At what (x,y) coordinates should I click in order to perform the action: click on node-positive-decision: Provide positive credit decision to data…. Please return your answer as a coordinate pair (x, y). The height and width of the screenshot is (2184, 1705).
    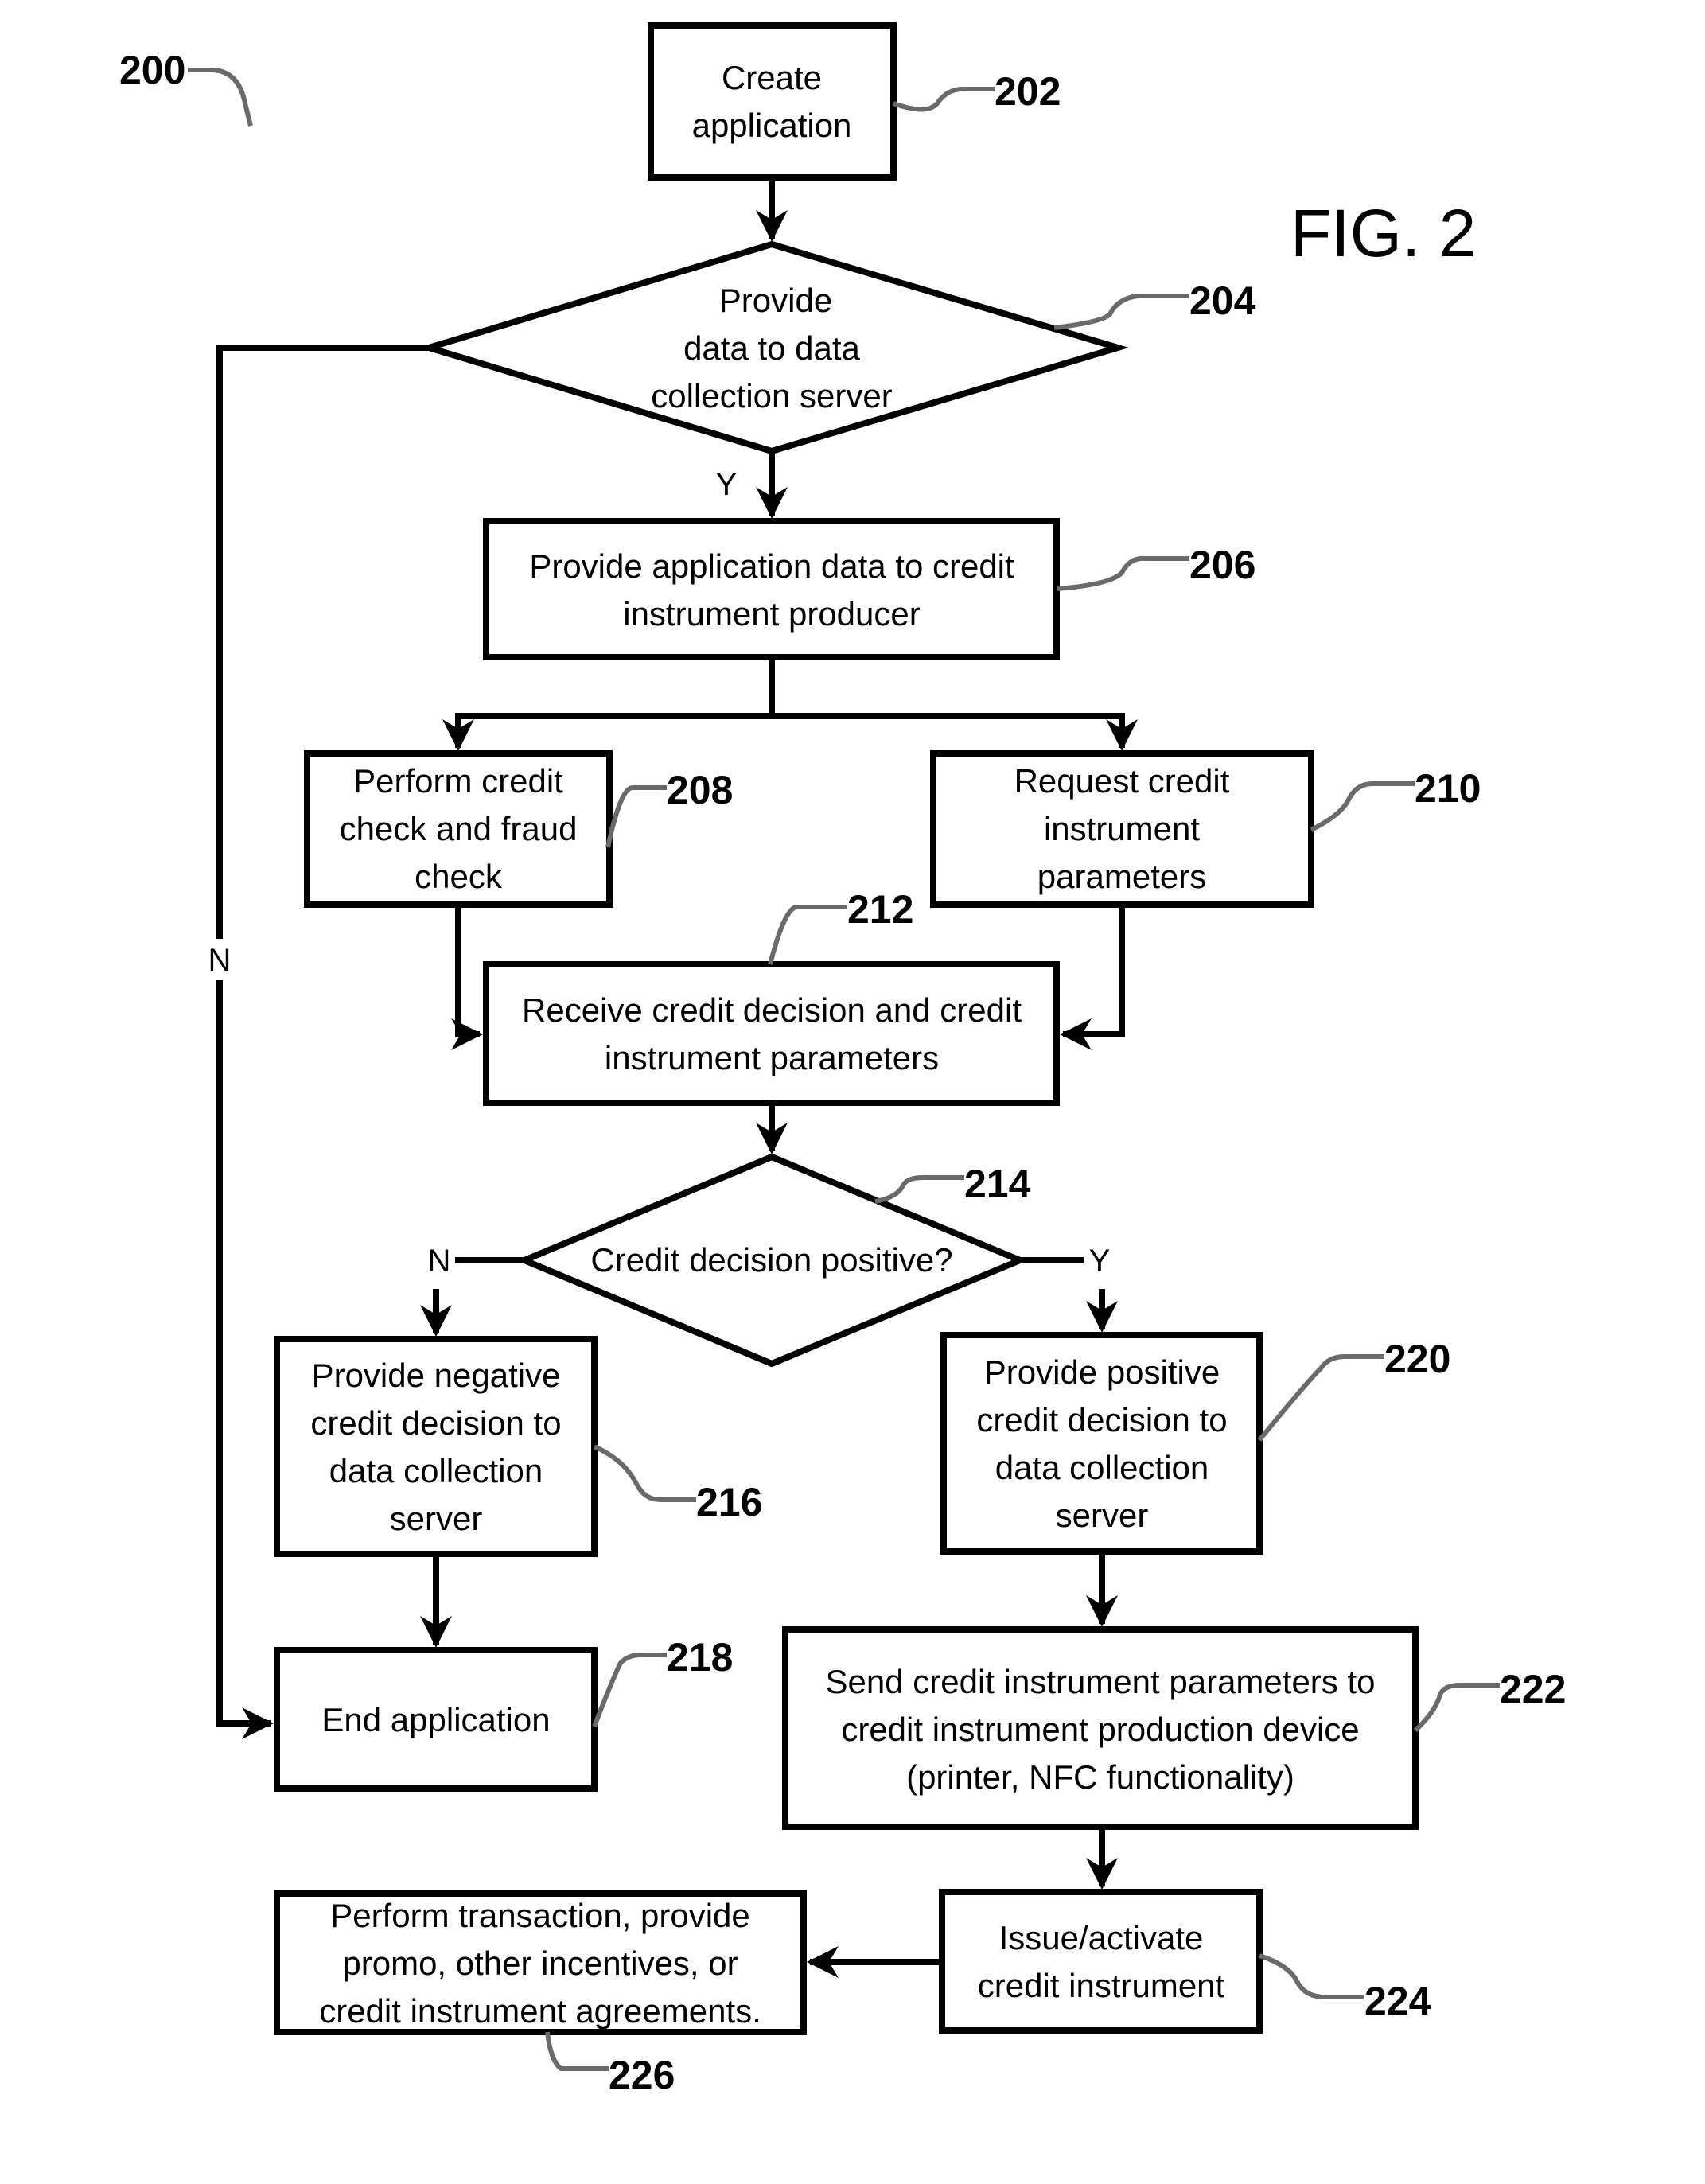
    Looking at the image, I should click on (1101, 1443).